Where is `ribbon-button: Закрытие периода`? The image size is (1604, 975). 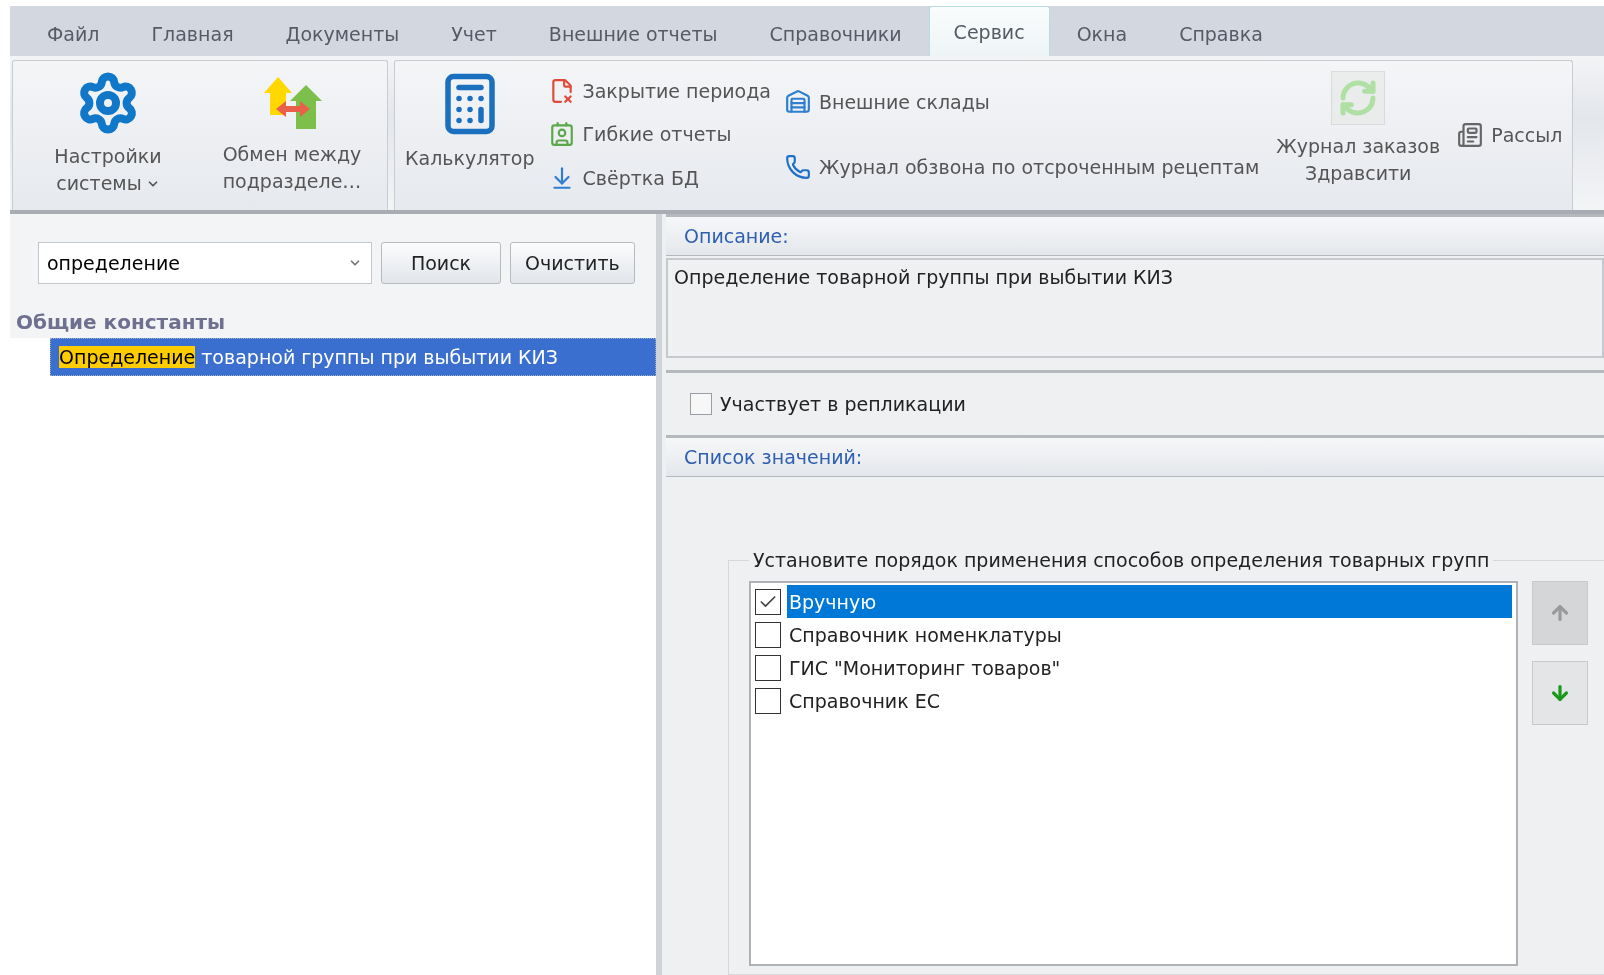
ribbon-button: Закрытие периода is located at coordinates (659, 90).